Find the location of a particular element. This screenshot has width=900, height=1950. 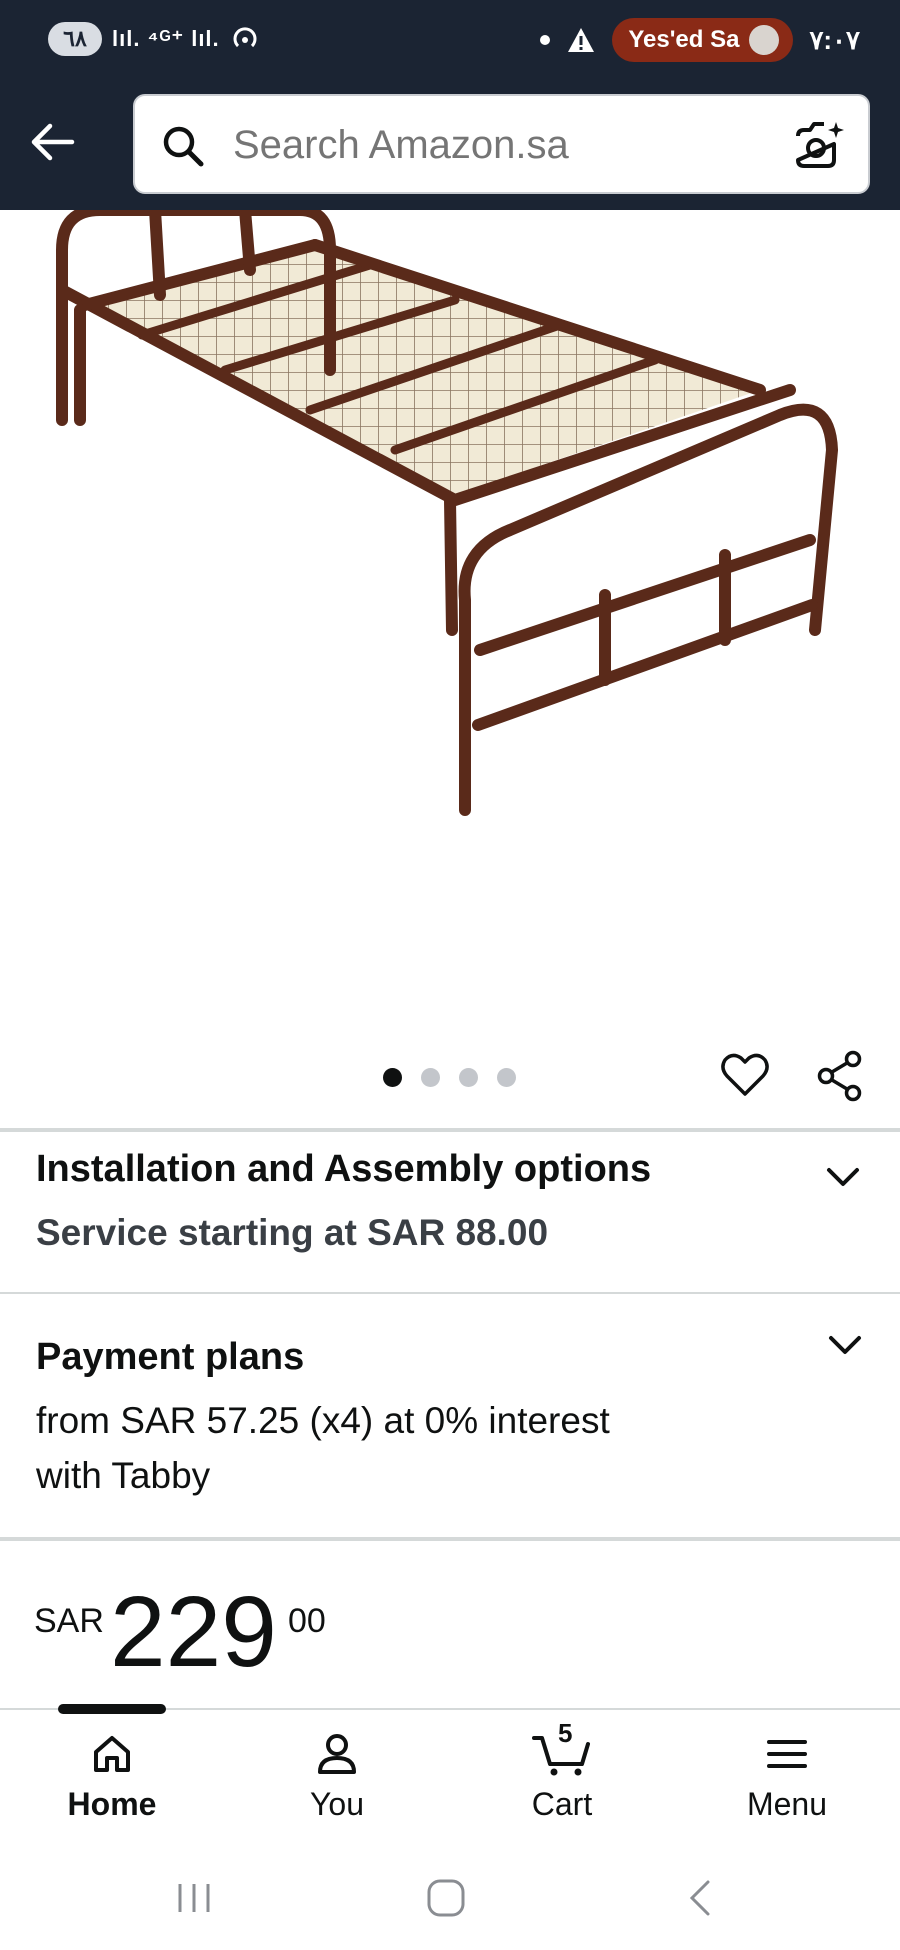

cart-count-badge: 5 is located at coordinates (565, 1733).